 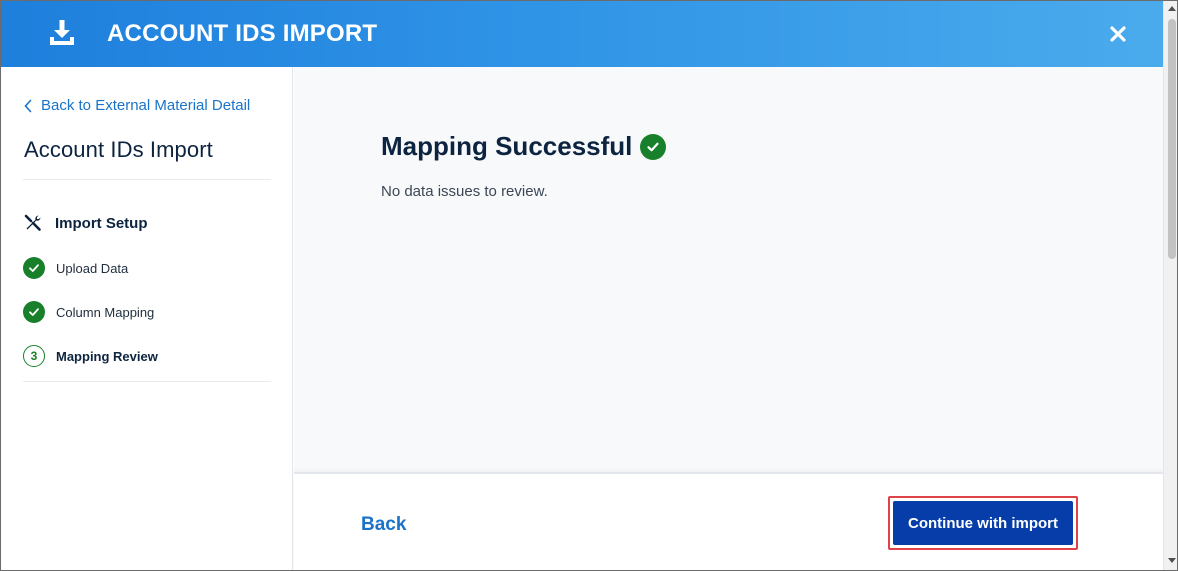 I want to click on step-label: Upload Data, so click(x=92, y=268).